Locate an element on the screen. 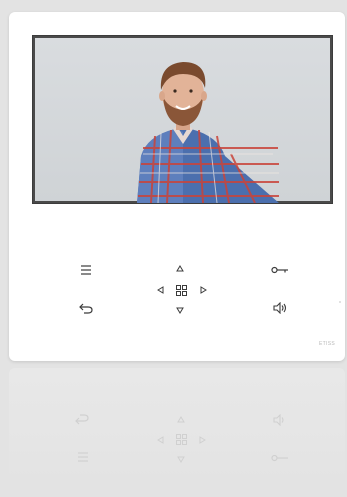  back-arrow-icon is located at coordinates (86, 308).